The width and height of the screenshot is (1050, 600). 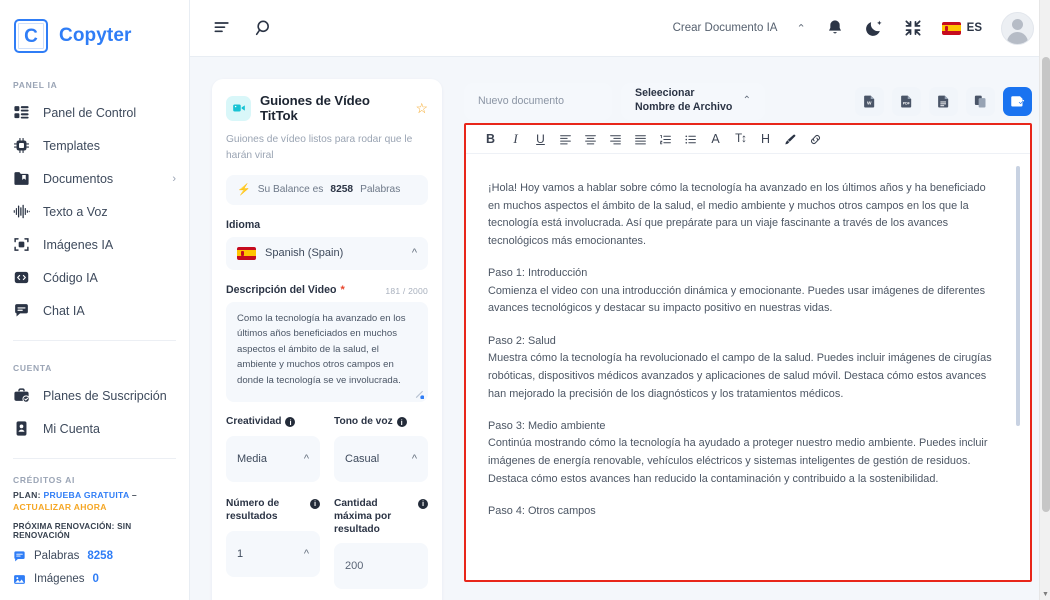 What do you see at coordinates (60, 507) in the screenshot?
I see `plan-upgrade-link: ACTUALIZAR AHORA` at bounding box center [60, 507].